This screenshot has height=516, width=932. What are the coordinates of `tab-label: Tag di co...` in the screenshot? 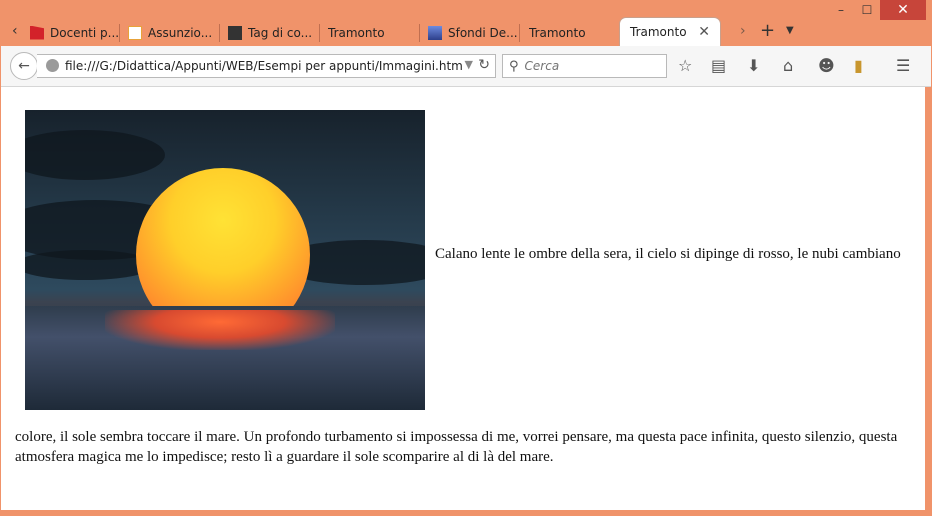 It's located at (280, 32).